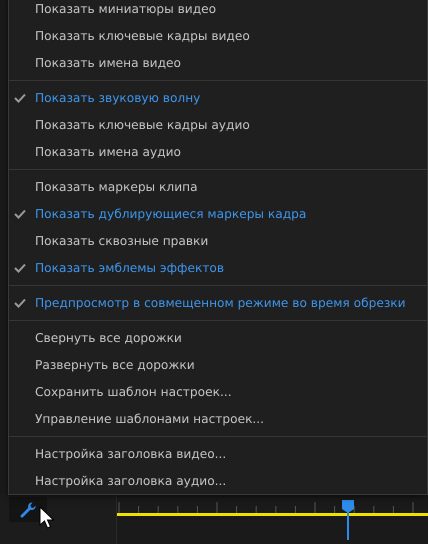 The width and height of the screenshot is (428, 544). What do you see at coordinates (218, 240) in the screenshot?
I see `menu-item: Показать сквозные правки` at bounding box center [218, 240].